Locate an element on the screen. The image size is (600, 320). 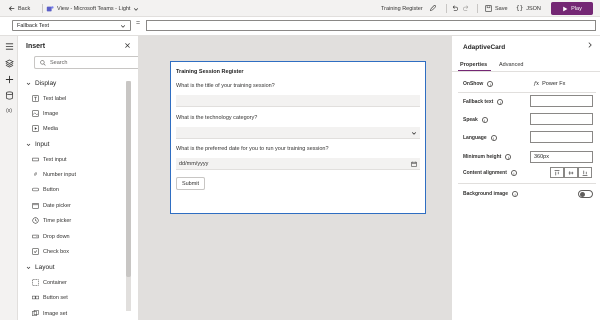
date-placeholder: dd/mm/yyyy is located at coordinates (194, 163).